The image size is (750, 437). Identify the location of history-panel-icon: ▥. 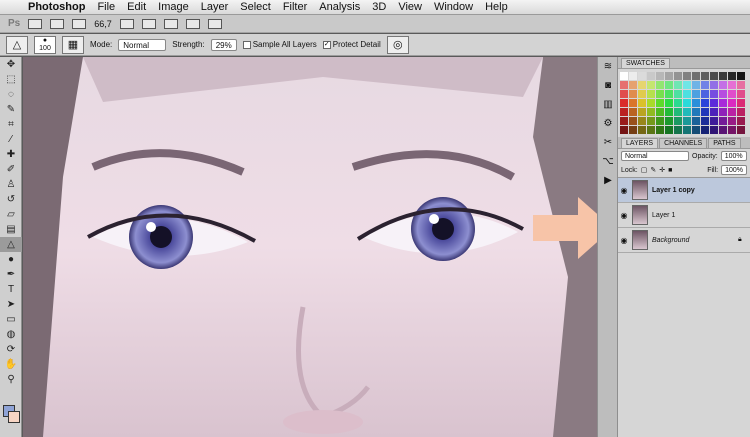
(608, 104).